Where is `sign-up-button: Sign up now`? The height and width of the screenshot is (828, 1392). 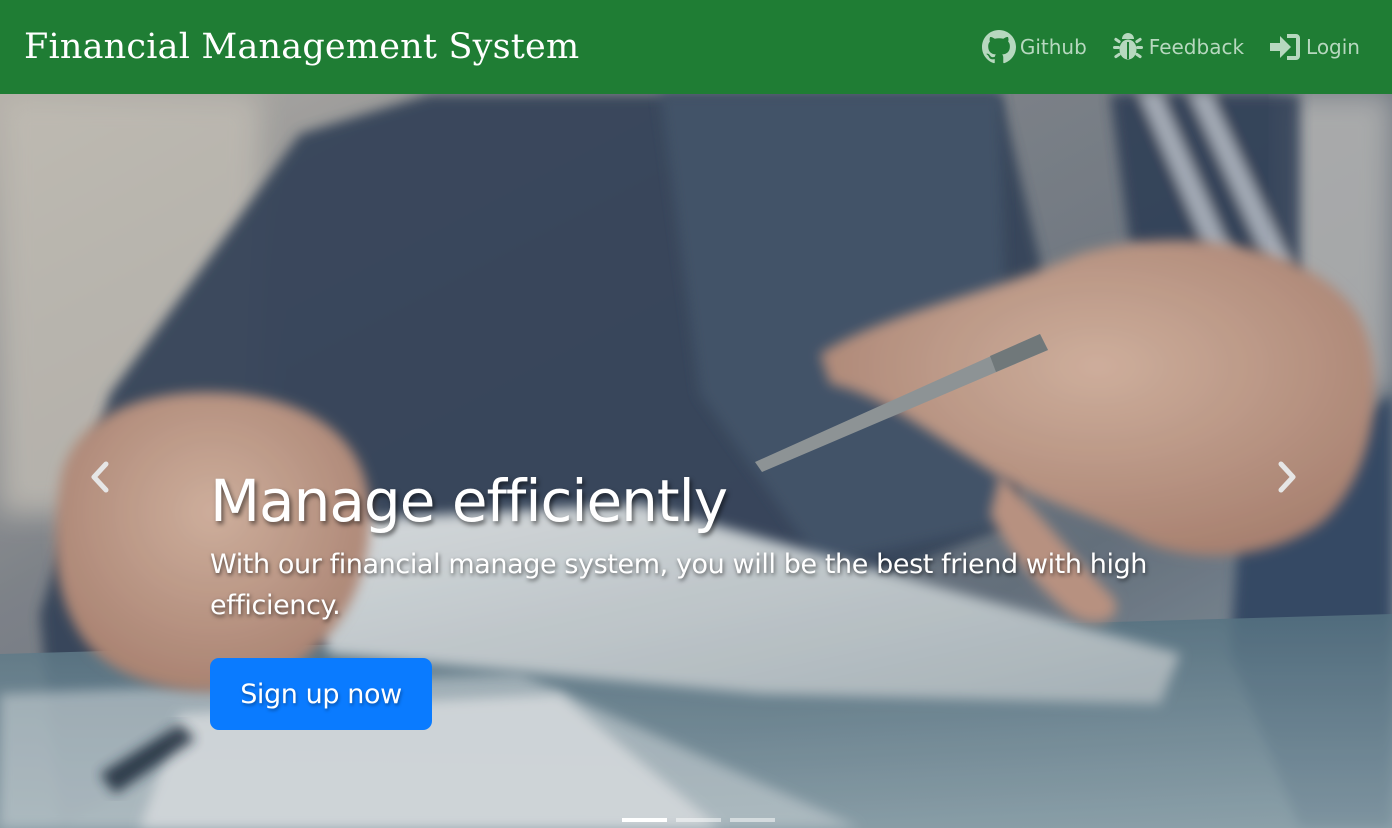
sign-up-button: Sign up now is located at coordinates (321, 694).